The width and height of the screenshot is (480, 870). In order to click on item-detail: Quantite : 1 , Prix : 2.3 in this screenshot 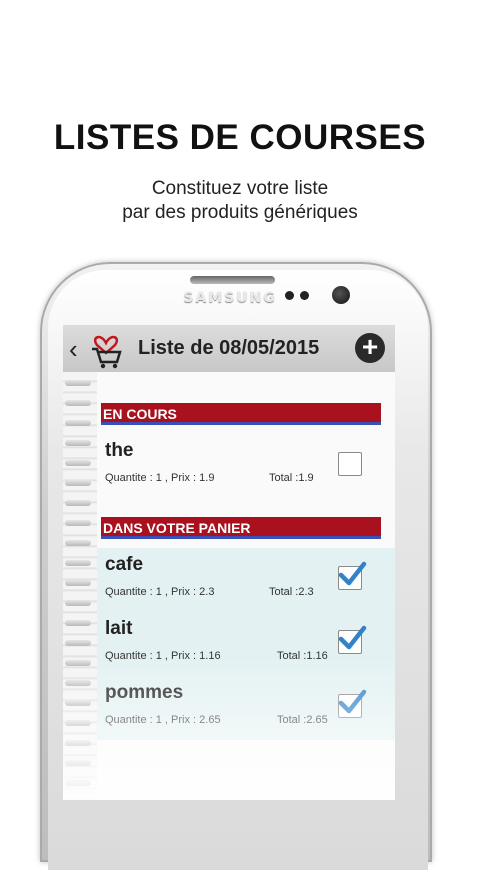, I will do `click(160, 592)`.